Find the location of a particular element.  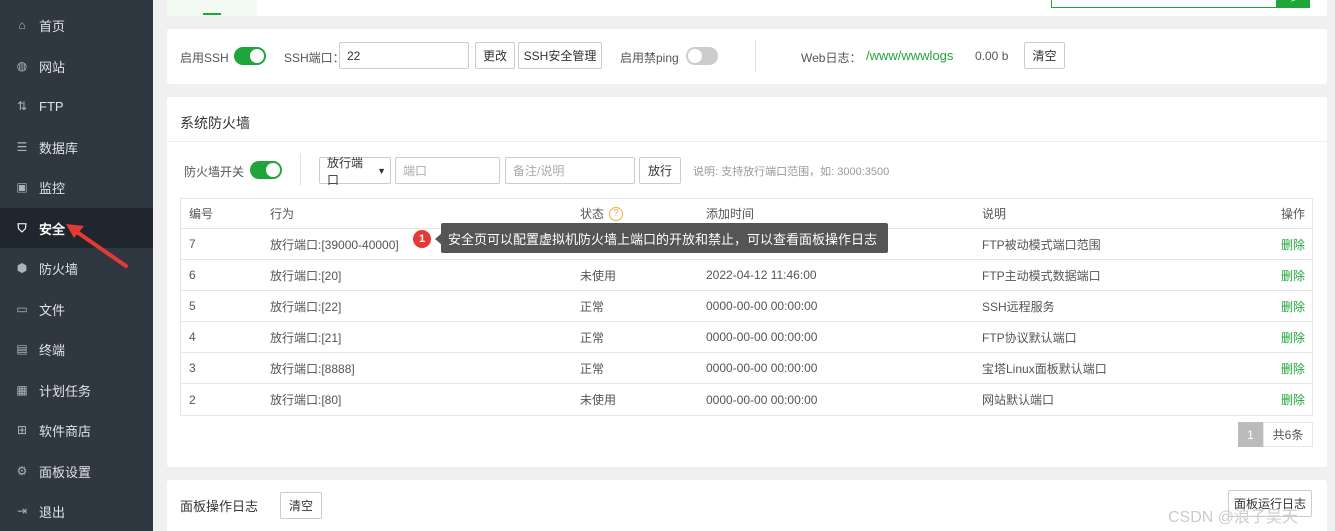

watermark: CSDN @浪子吴天 is located at coordinates (1233, 517).